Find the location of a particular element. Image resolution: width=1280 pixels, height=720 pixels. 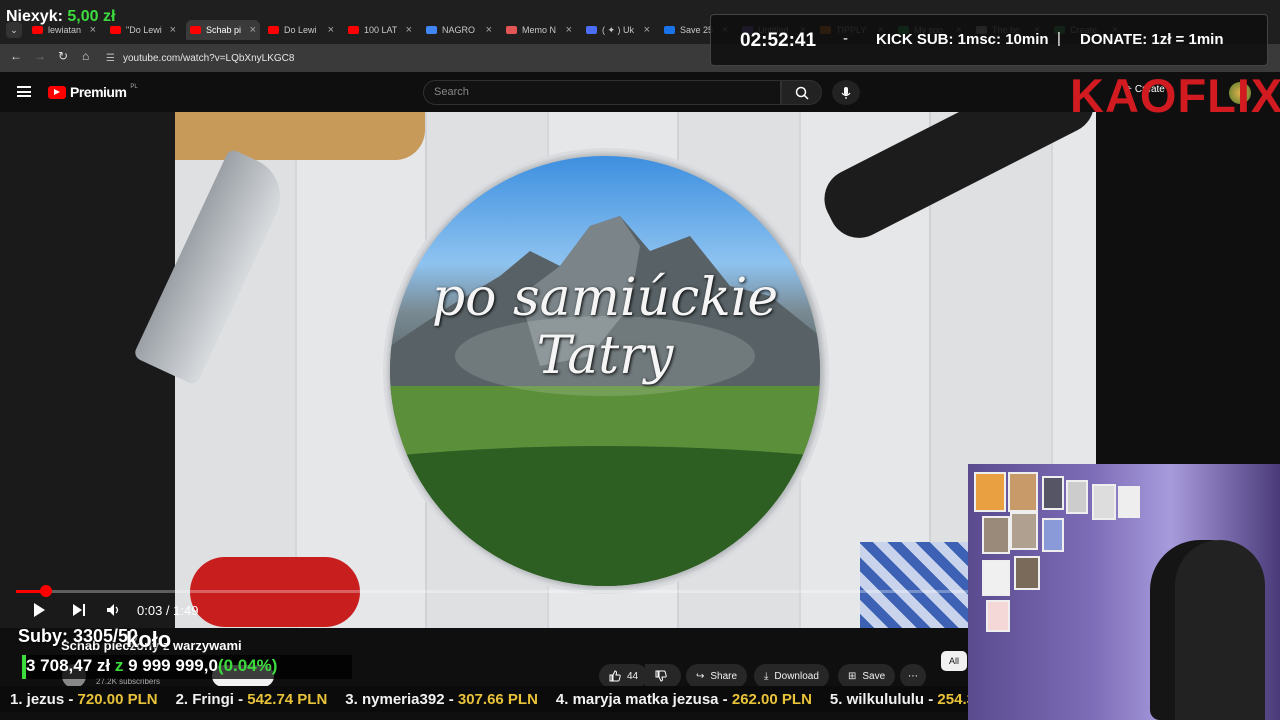

youtube-play-icon is located at coordinates (57, 92).